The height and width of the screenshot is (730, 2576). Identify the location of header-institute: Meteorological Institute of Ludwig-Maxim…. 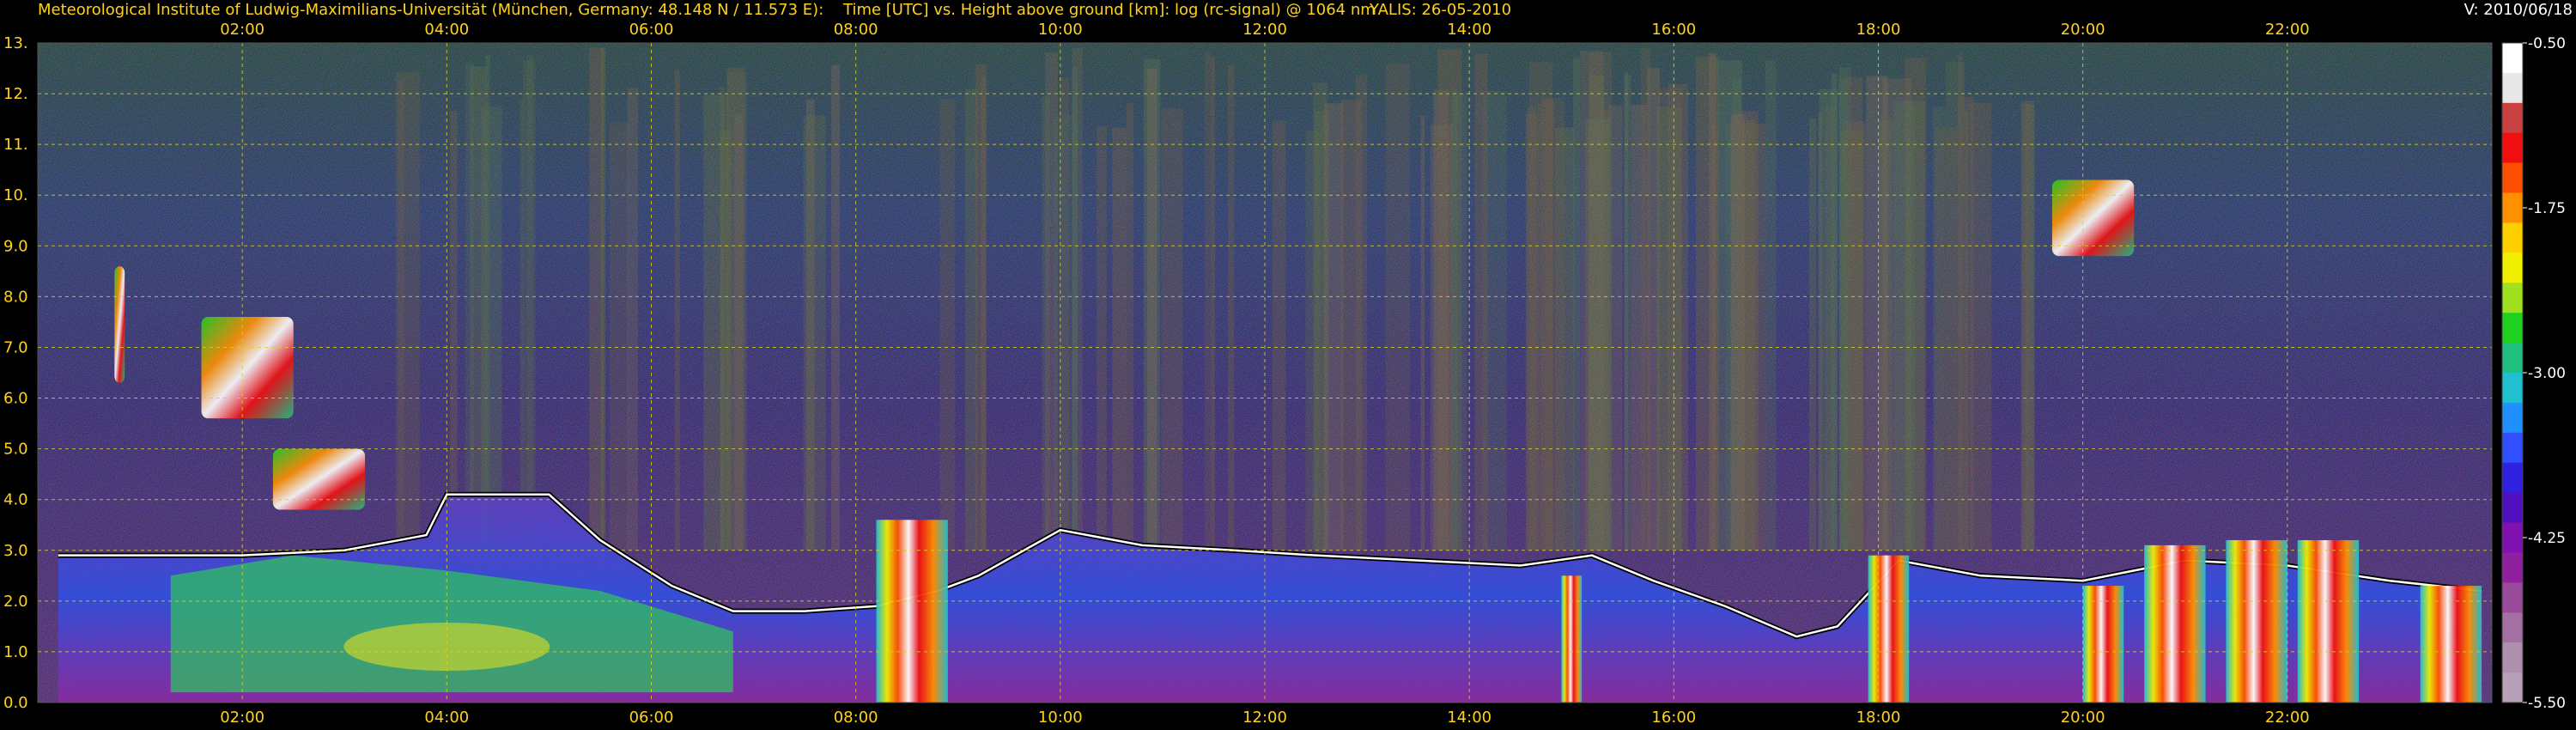
(431, 10).